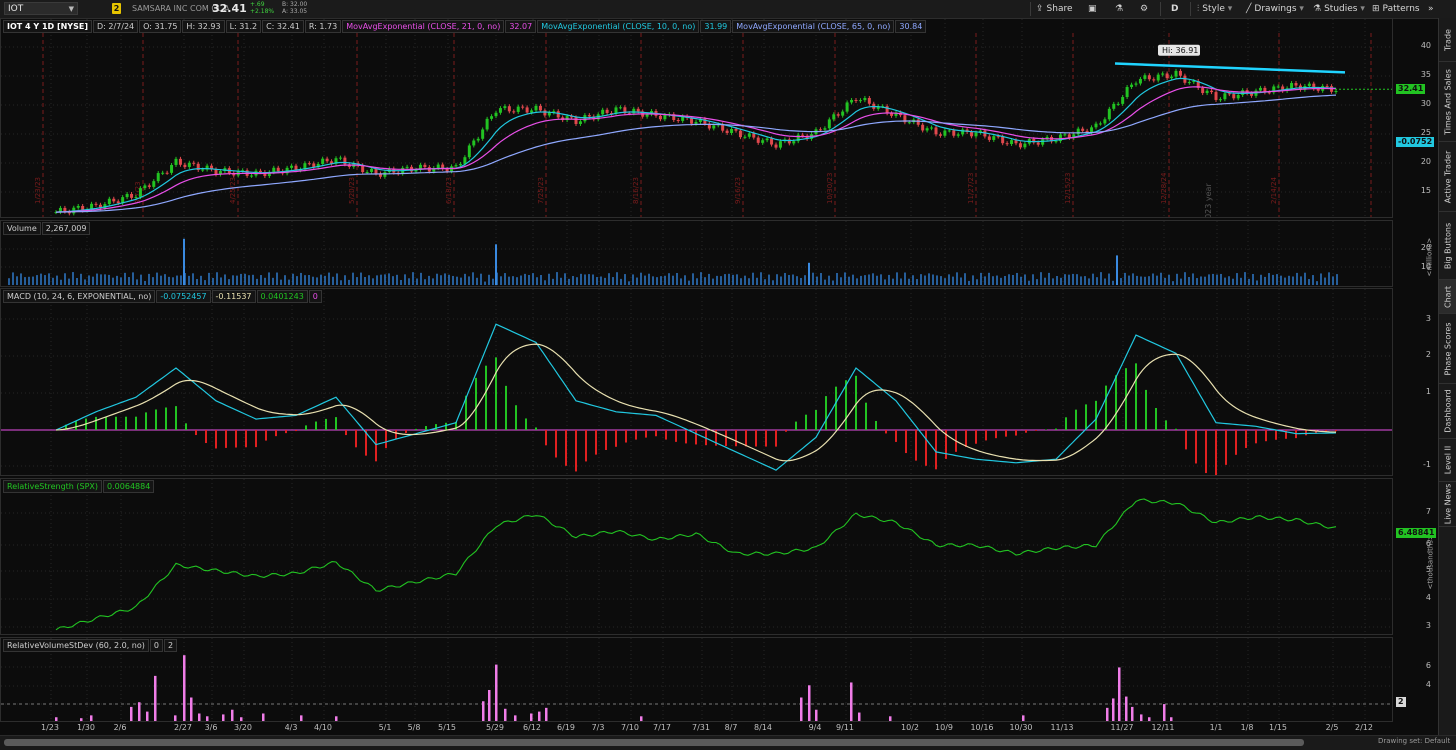  Describe the element at coordinates (1447, 460) in the screenshot. I see `side-tab-level-ii: Level II` at that location.